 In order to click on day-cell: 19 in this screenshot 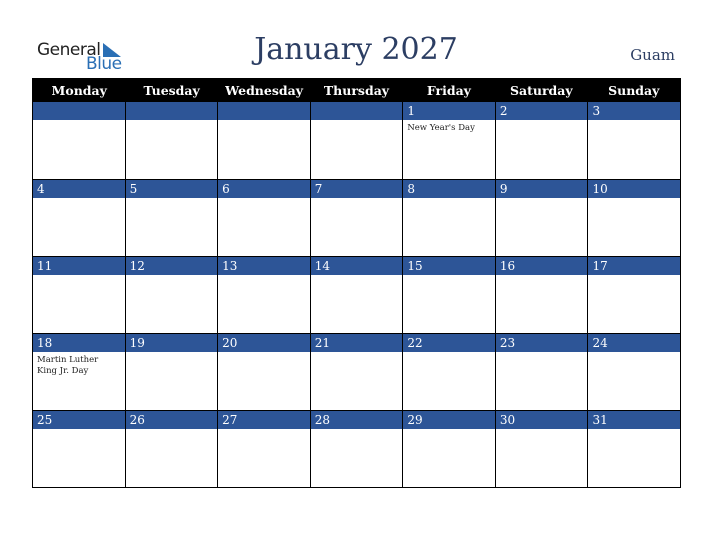, I will do `click(171, 372)`.